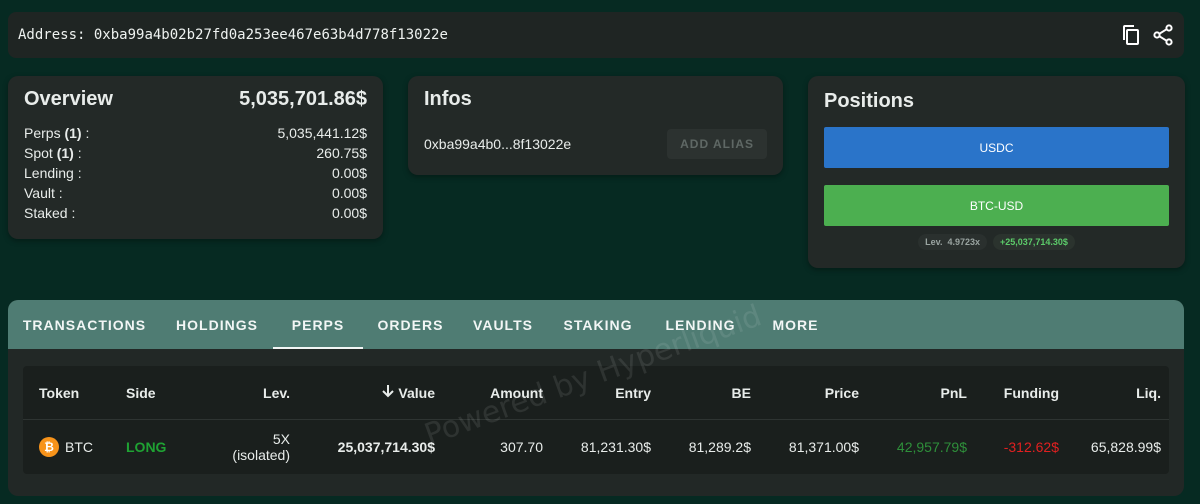 This screenshot has height=504, width=1200. What do you see at coordinates (70, 393) in the screenshot?
I see `header-token: Token` at bounding box center [70, 393].